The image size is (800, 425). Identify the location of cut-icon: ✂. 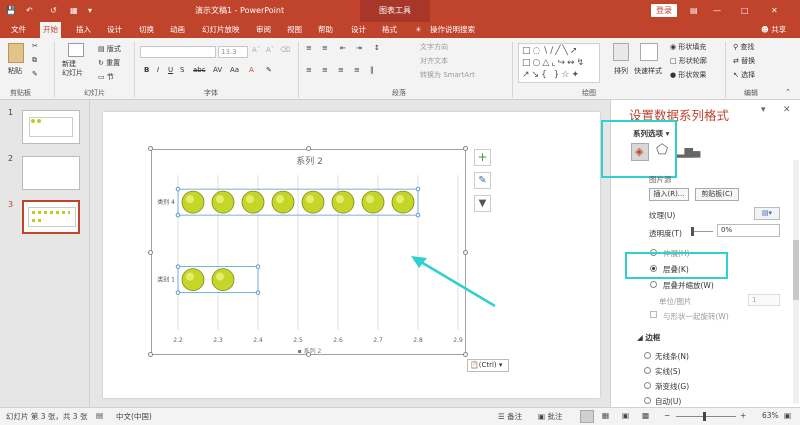
(35, 46).